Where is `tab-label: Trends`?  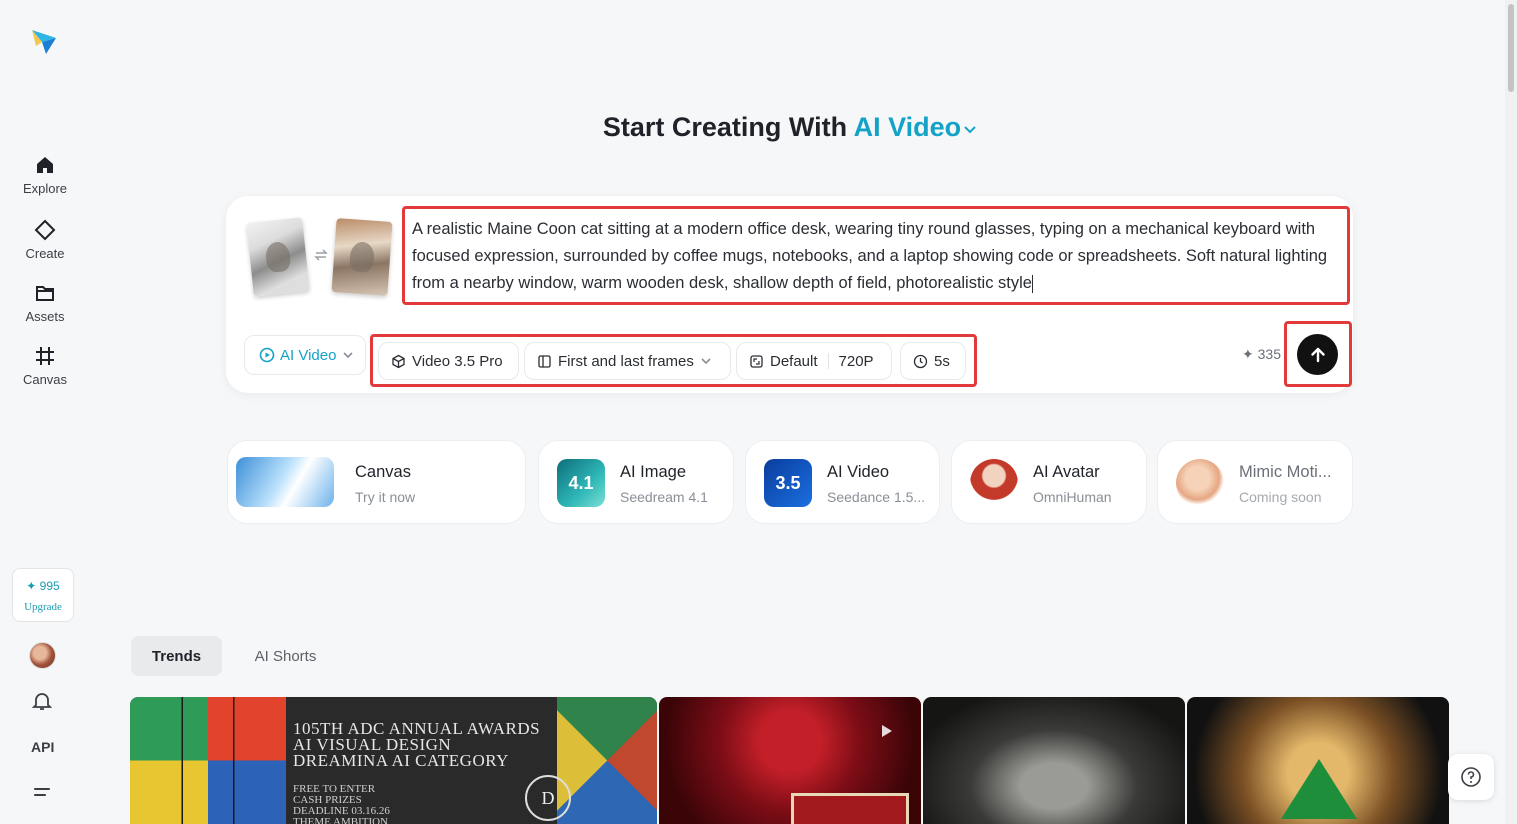
tab-label: Trends is located at coordinates (176, 656).